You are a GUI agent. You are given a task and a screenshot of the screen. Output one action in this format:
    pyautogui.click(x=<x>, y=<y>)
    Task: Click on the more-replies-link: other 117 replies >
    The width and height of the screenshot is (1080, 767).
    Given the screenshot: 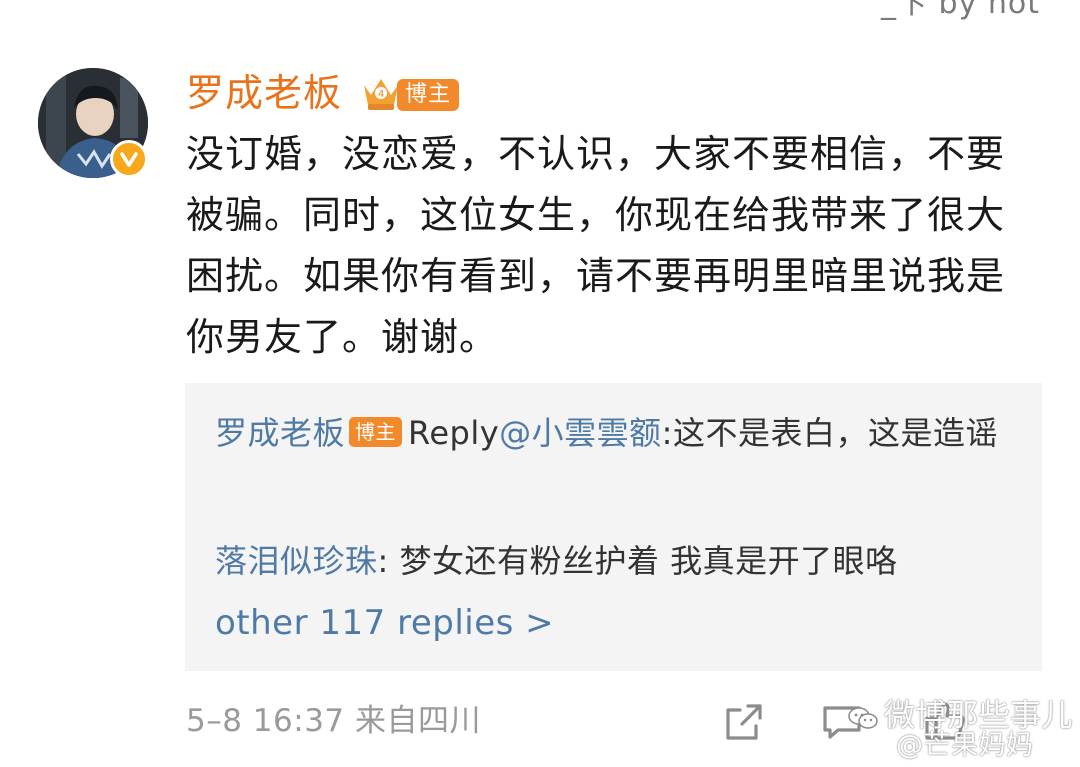 What is the action you would take?
    pyautogui.click(x=384, y=623)
    